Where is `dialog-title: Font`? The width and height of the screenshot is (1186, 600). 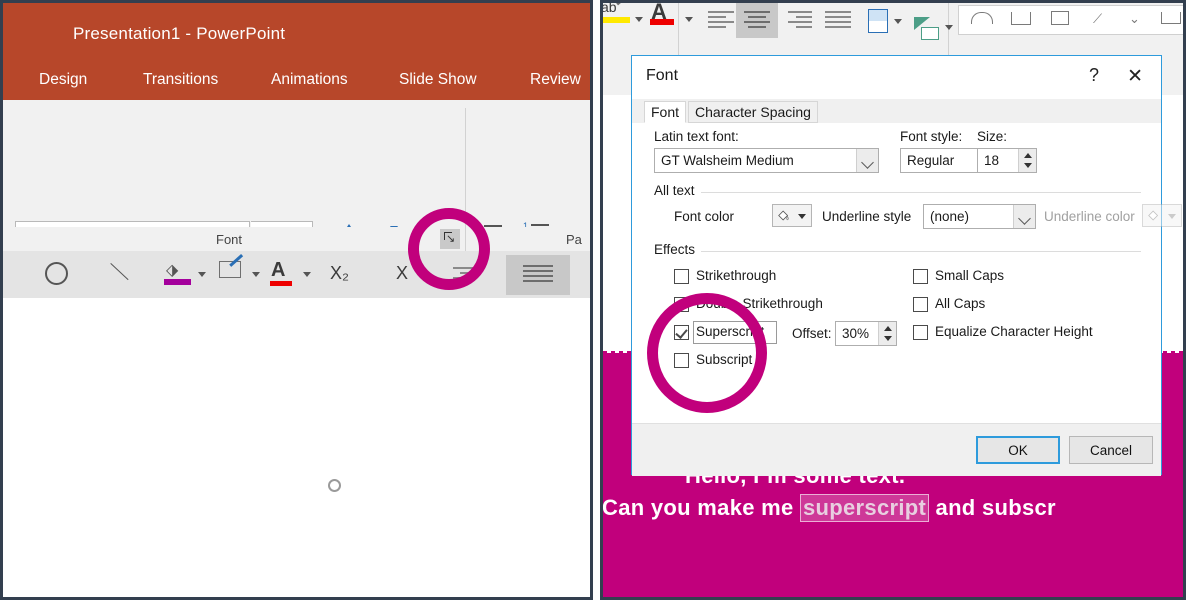
dialog-title: Font is located at coordinates (662, 75).